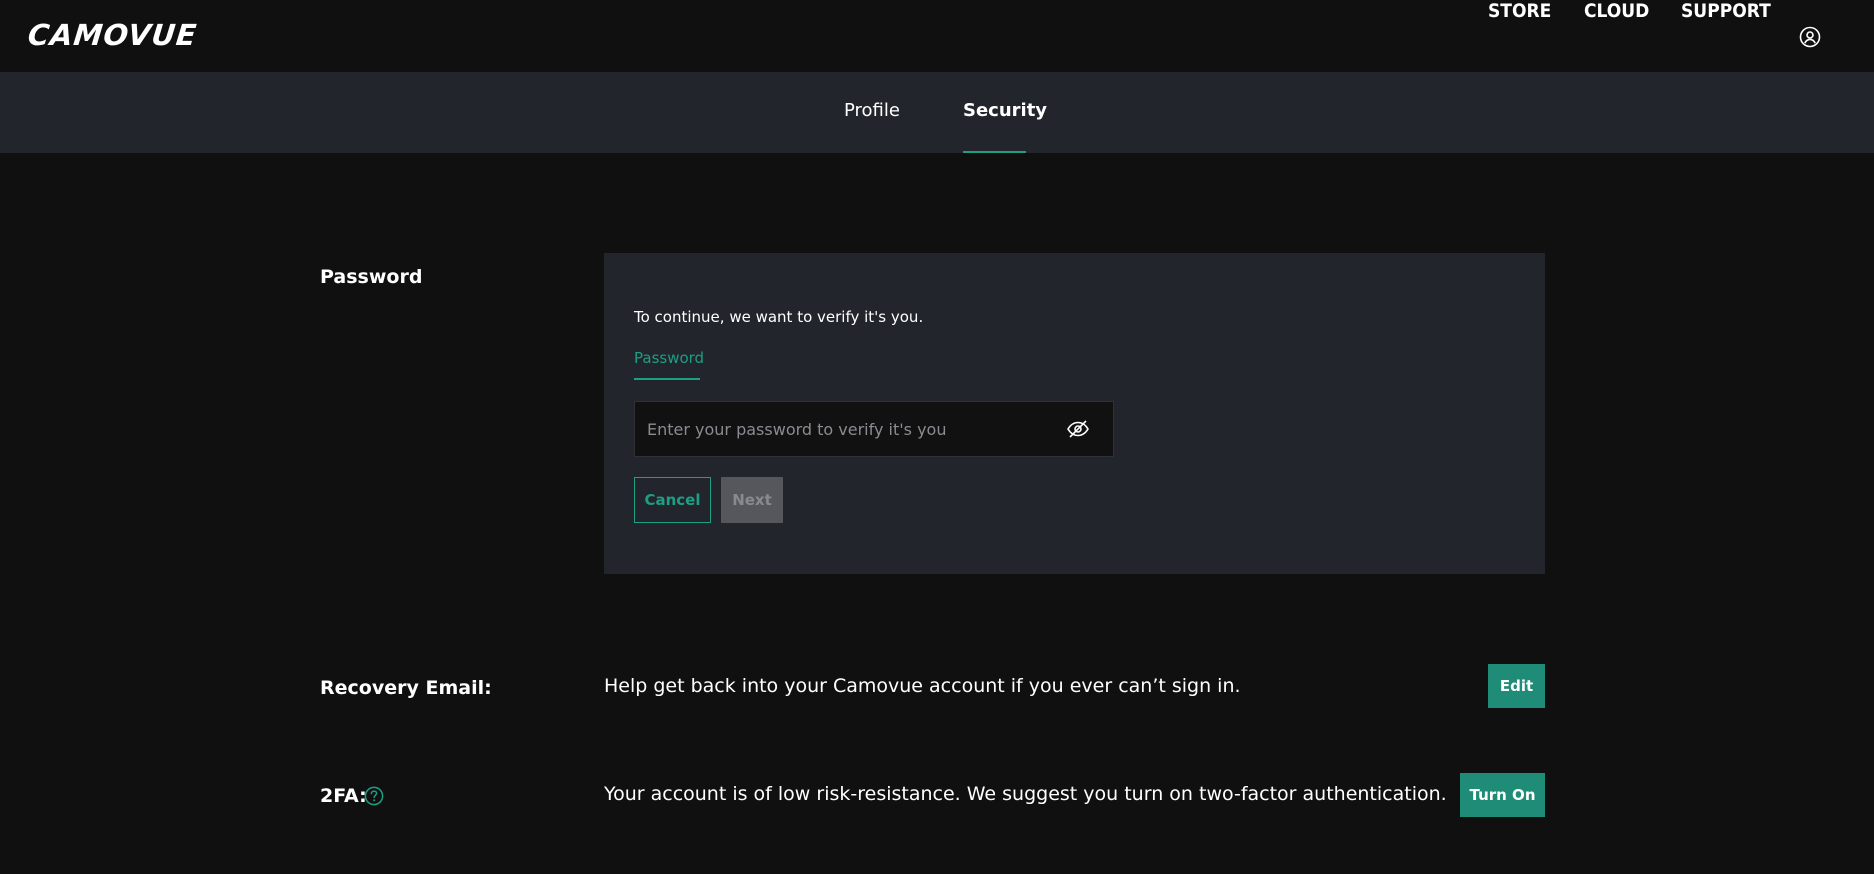 This screenshot has height=874, width=1874. Describe the element at coordinates (1516, 686) in the screenshot. I see `edit-recovery-email-button: Edit` at that location.